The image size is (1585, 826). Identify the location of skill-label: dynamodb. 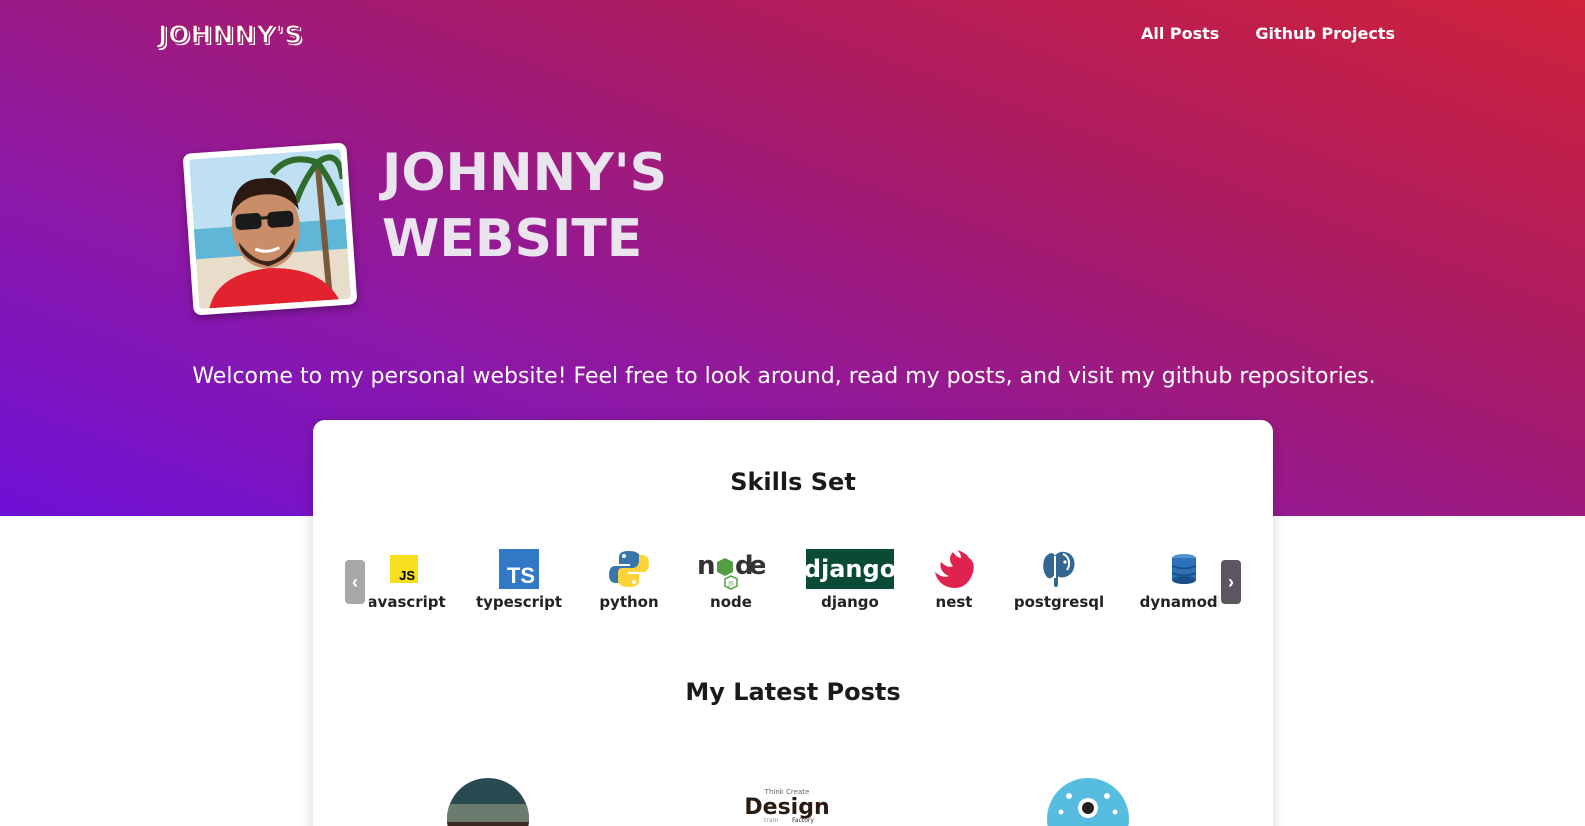
(1179, 602).